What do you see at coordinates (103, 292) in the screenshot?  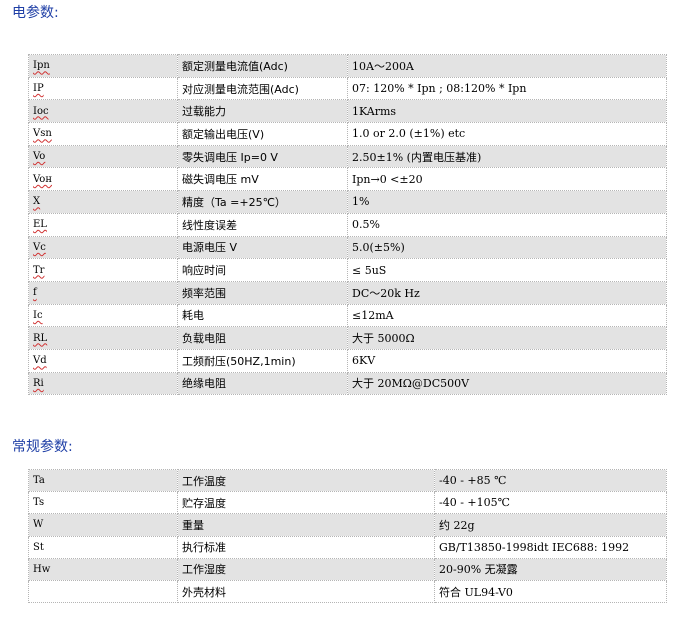 I see `param-symbol: f` at bounding box center [103, 292].